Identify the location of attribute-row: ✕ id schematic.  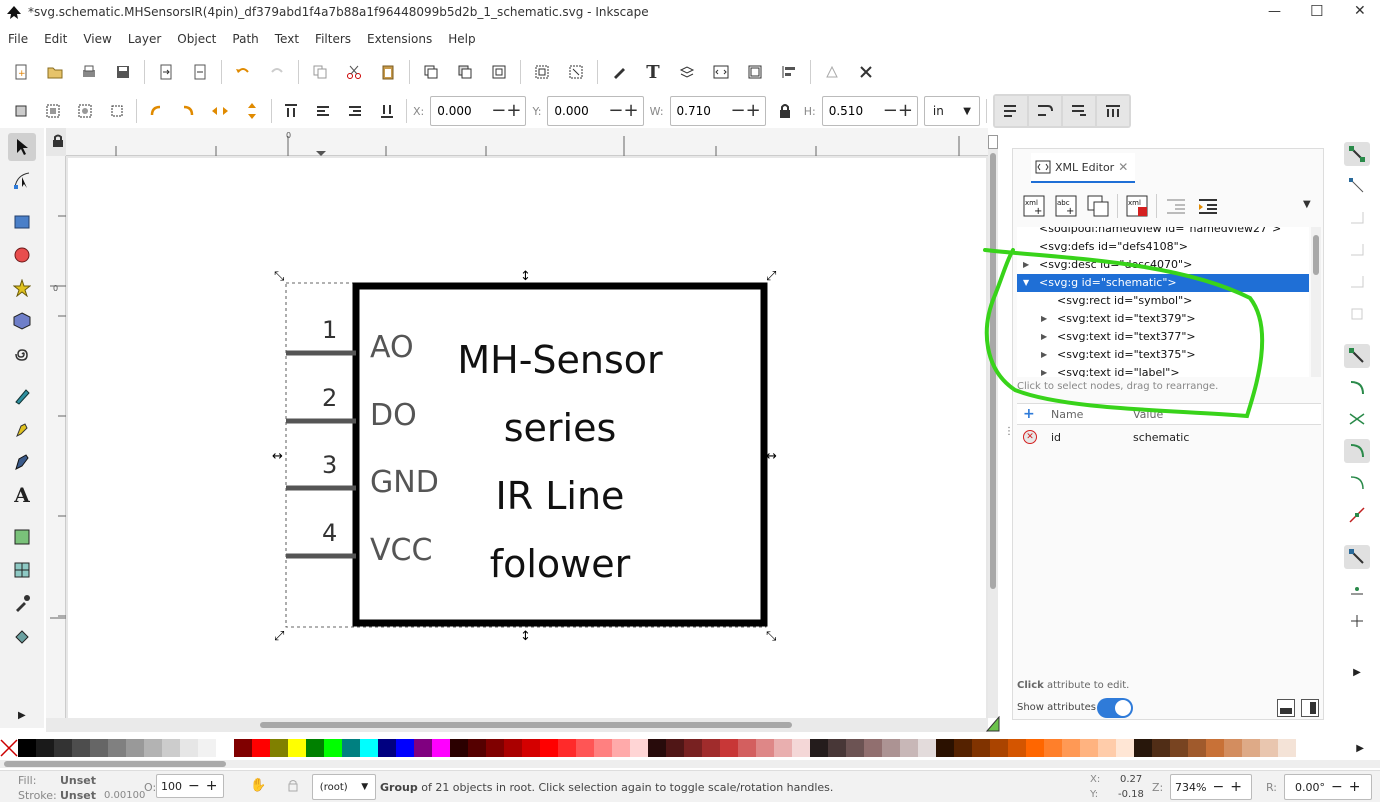
(1169, 438).